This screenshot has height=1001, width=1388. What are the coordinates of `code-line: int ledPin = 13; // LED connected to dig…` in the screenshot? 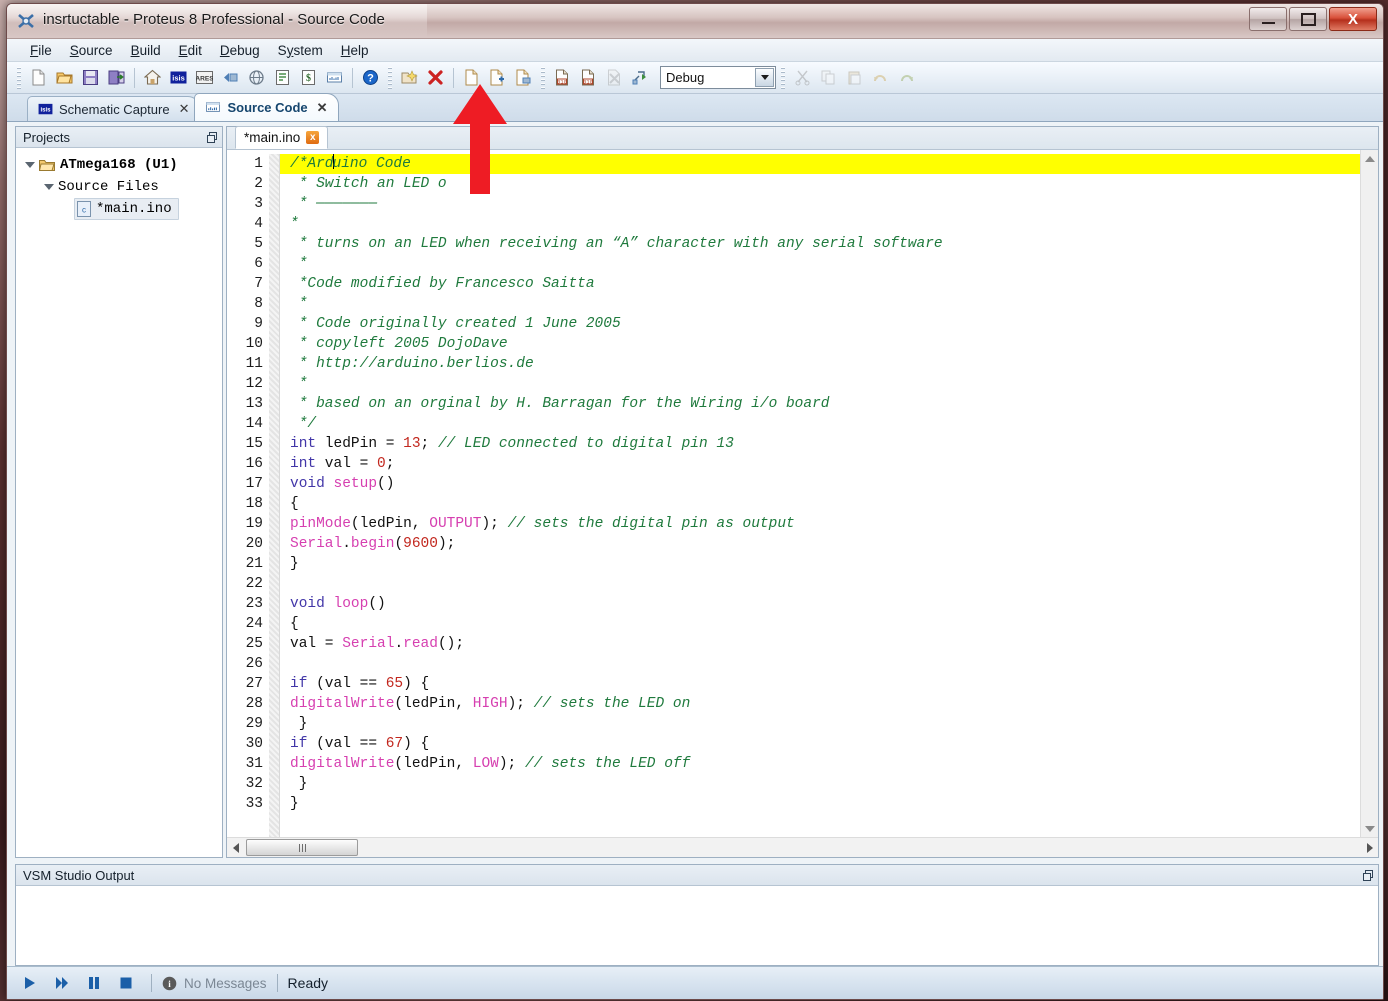 It's located at (820, 444).